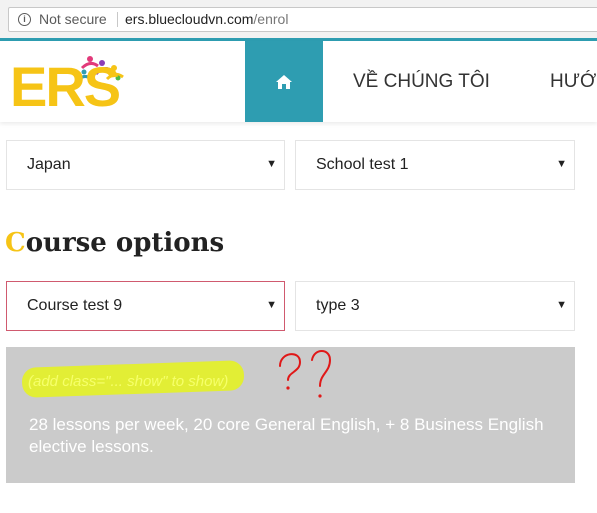 Image resolution: width=597 pixels, height=513 pixels. What do you see at coordinates (65, 86) in the screenshot?
I see `logo-text: ERS` at bounding box center [65, 86].